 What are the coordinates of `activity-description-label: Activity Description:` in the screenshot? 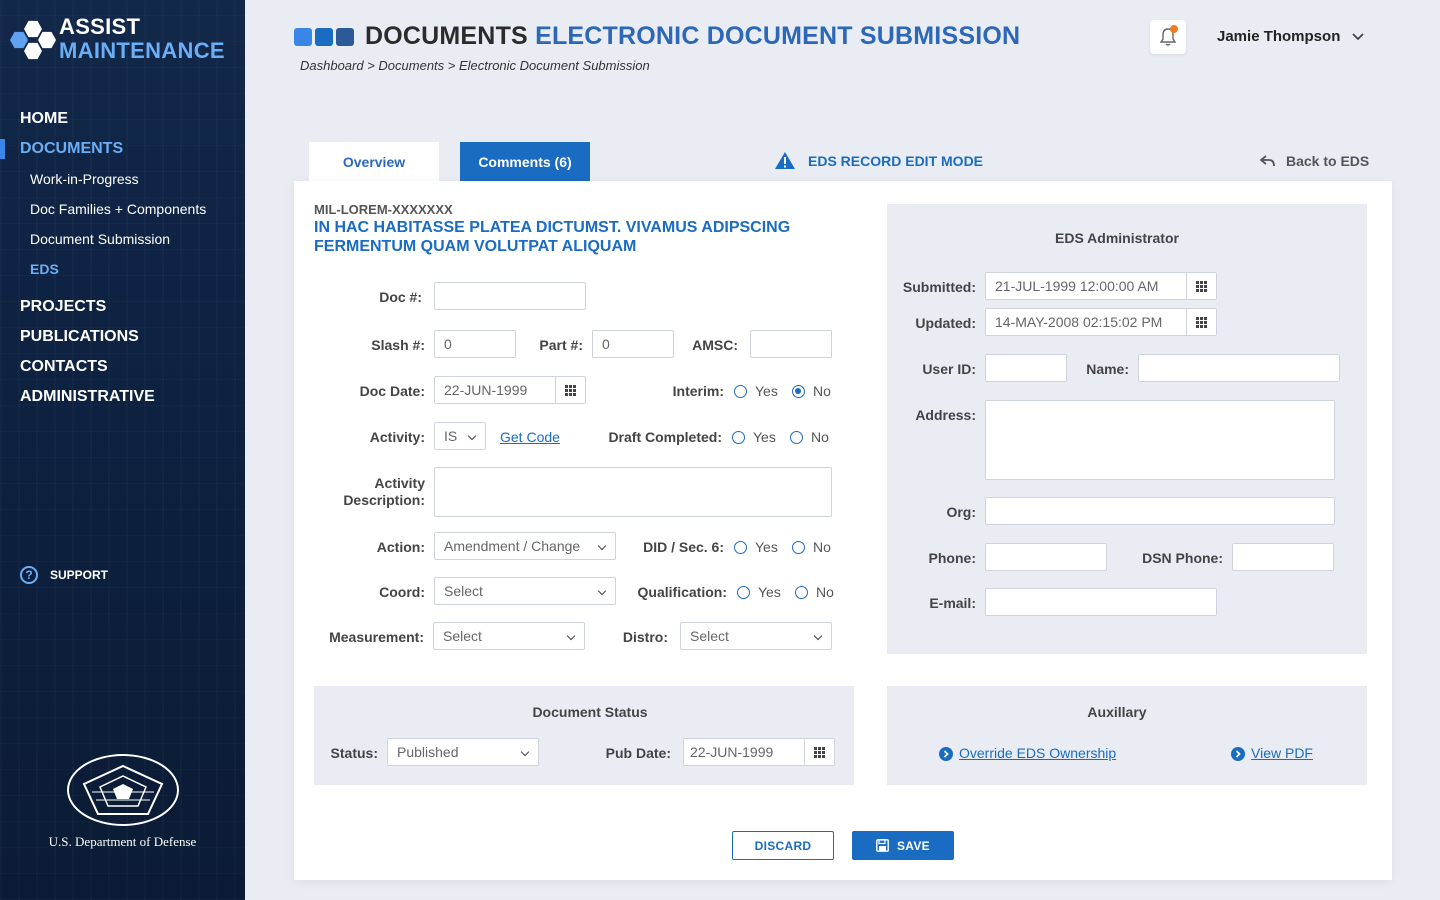 It's located at (377, 492).